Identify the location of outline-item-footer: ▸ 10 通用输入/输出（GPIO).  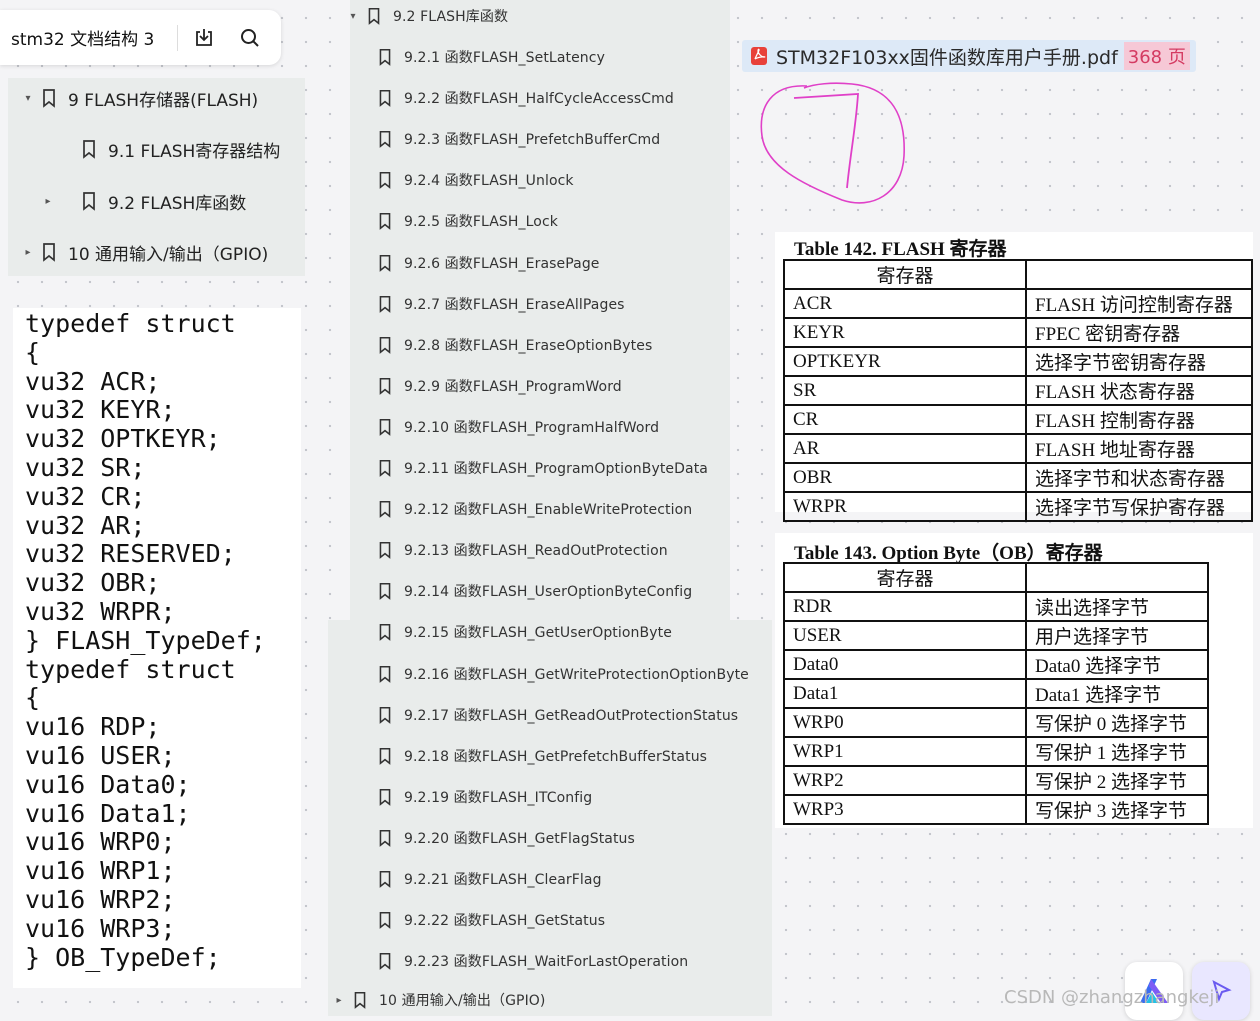
(439, 1000).